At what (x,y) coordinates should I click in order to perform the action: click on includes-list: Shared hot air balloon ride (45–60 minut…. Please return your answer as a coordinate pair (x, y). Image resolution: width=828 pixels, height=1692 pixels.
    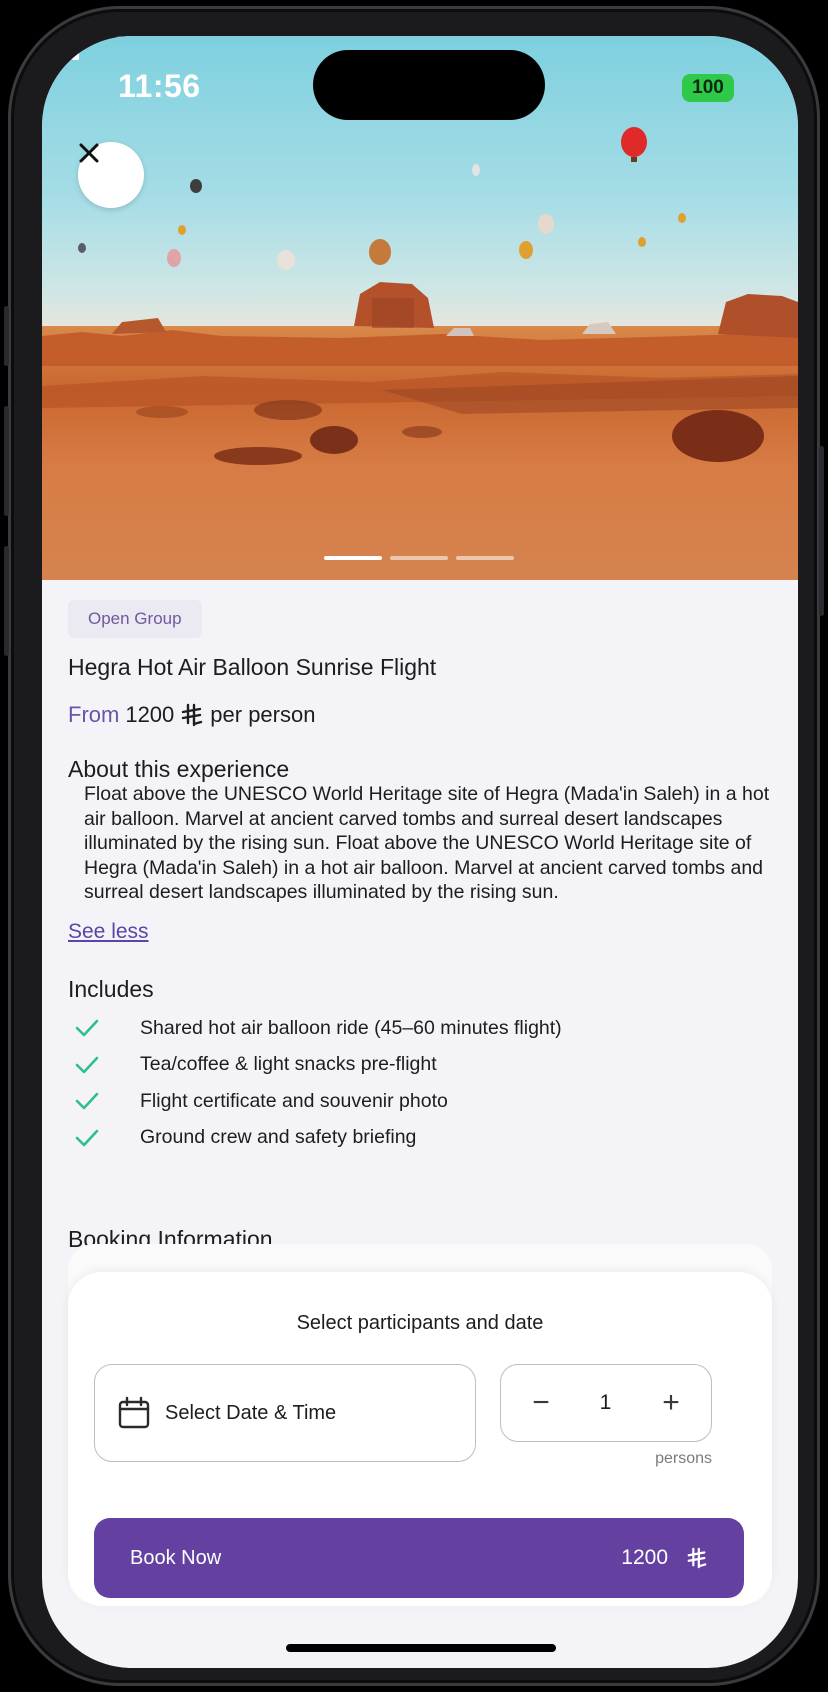
    Looking at the image, I should click on (315, 1083).